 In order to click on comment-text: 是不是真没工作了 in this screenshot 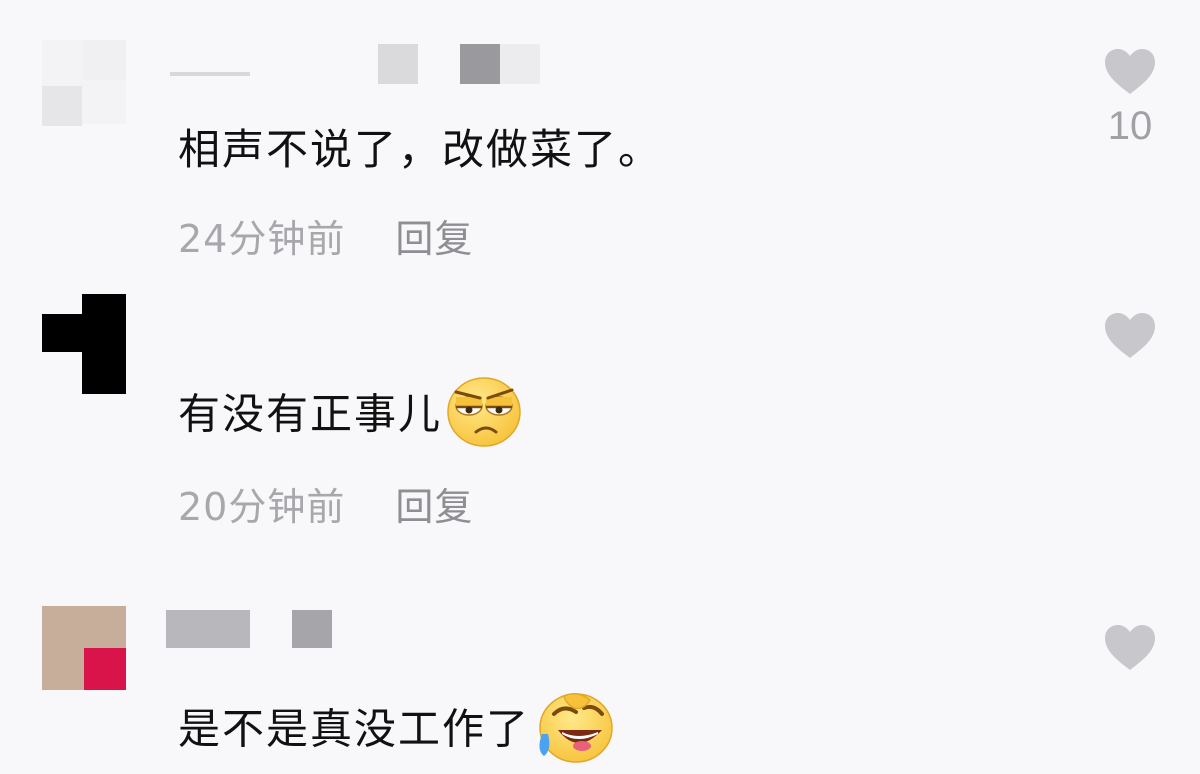, I will do `click(396, 732)`.